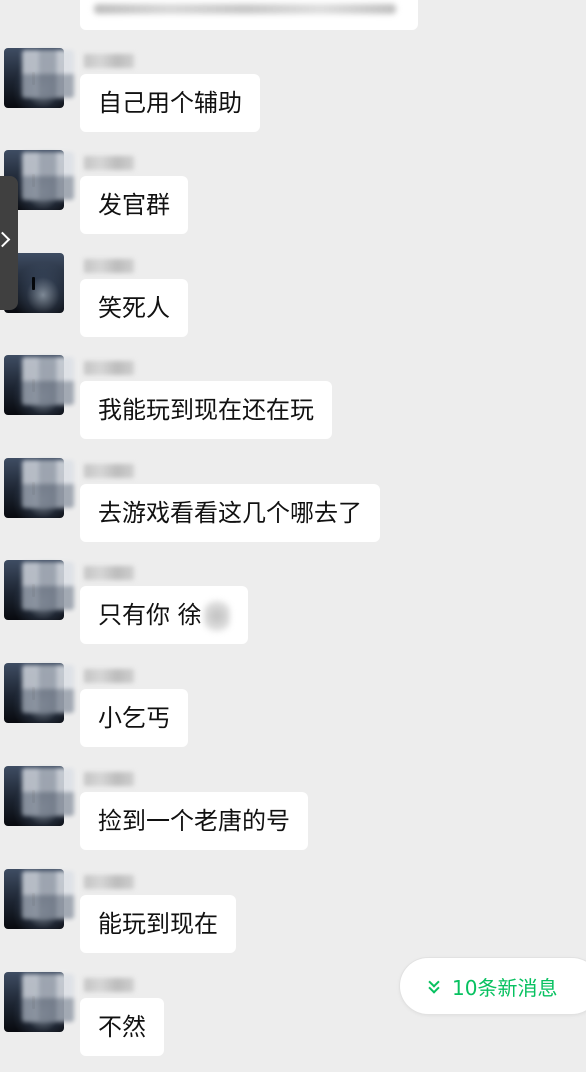 This screenshot has width=586, height=1072. What do you see at coordinates (293, 98) in the screenshot?
I see `message-row: 自己用个辅助` at bounding box center [293, 98].